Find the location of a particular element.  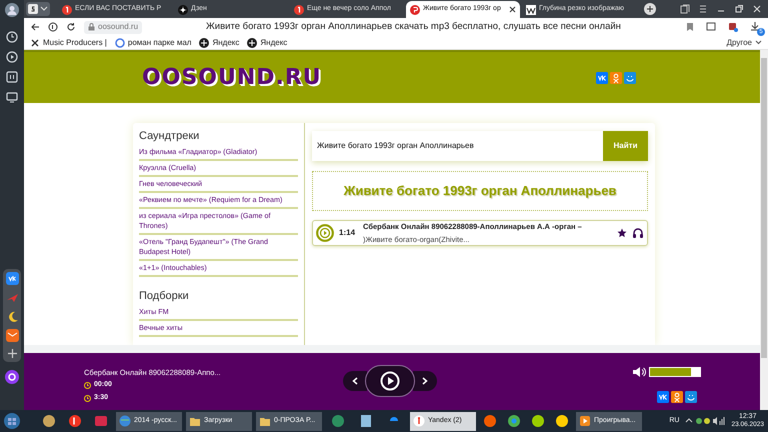

bookmark: роман парке мал is located at coordinates (153, 42).